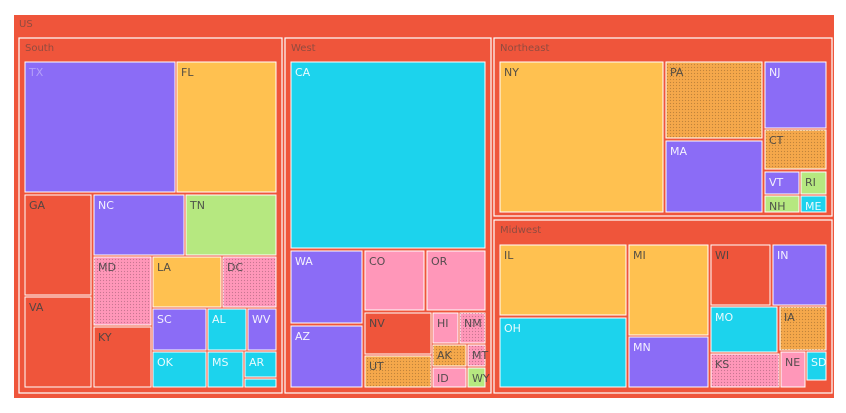 The image size is (846, 413). Describe the element at coordinates (303, 72) in the screenshot. I see `state-label-ca: CA` at that location.